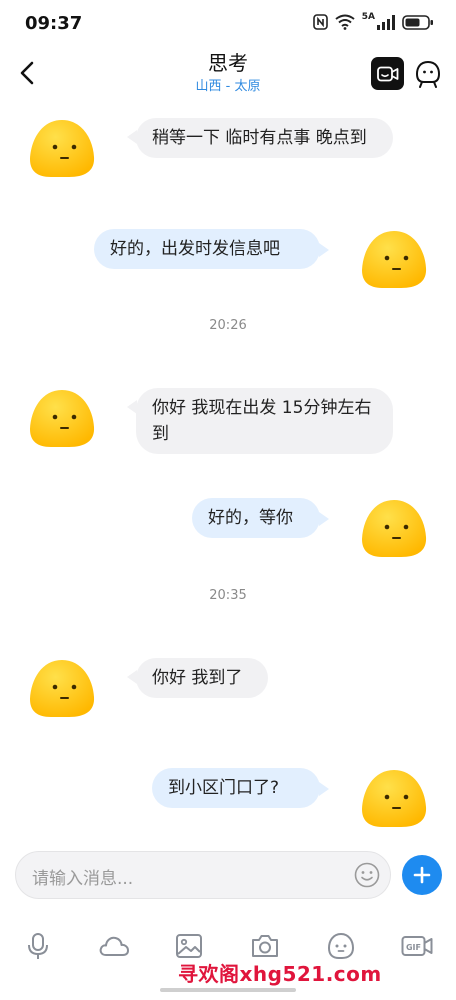  I want to click on microphone-icon, so click(38, 946).